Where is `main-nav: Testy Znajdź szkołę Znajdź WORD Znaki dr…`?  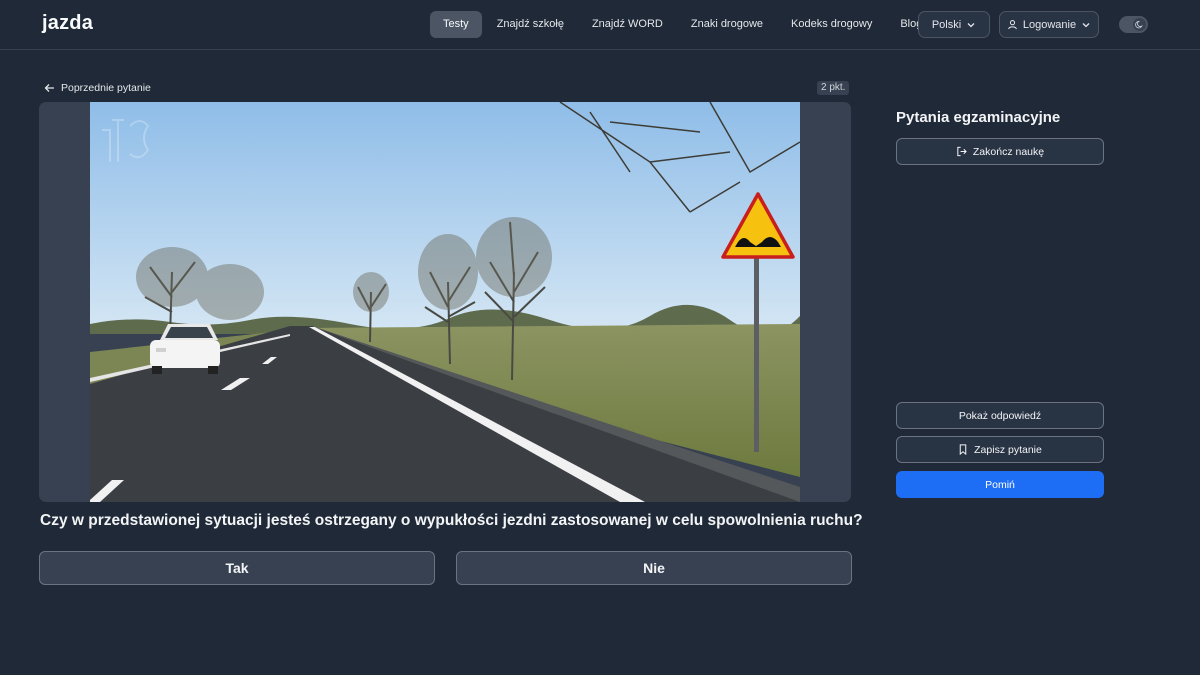
main-nav: Testy Znajdź szkołę Znajdź WORD Znaki dr… is located at coordinates (683, 24).